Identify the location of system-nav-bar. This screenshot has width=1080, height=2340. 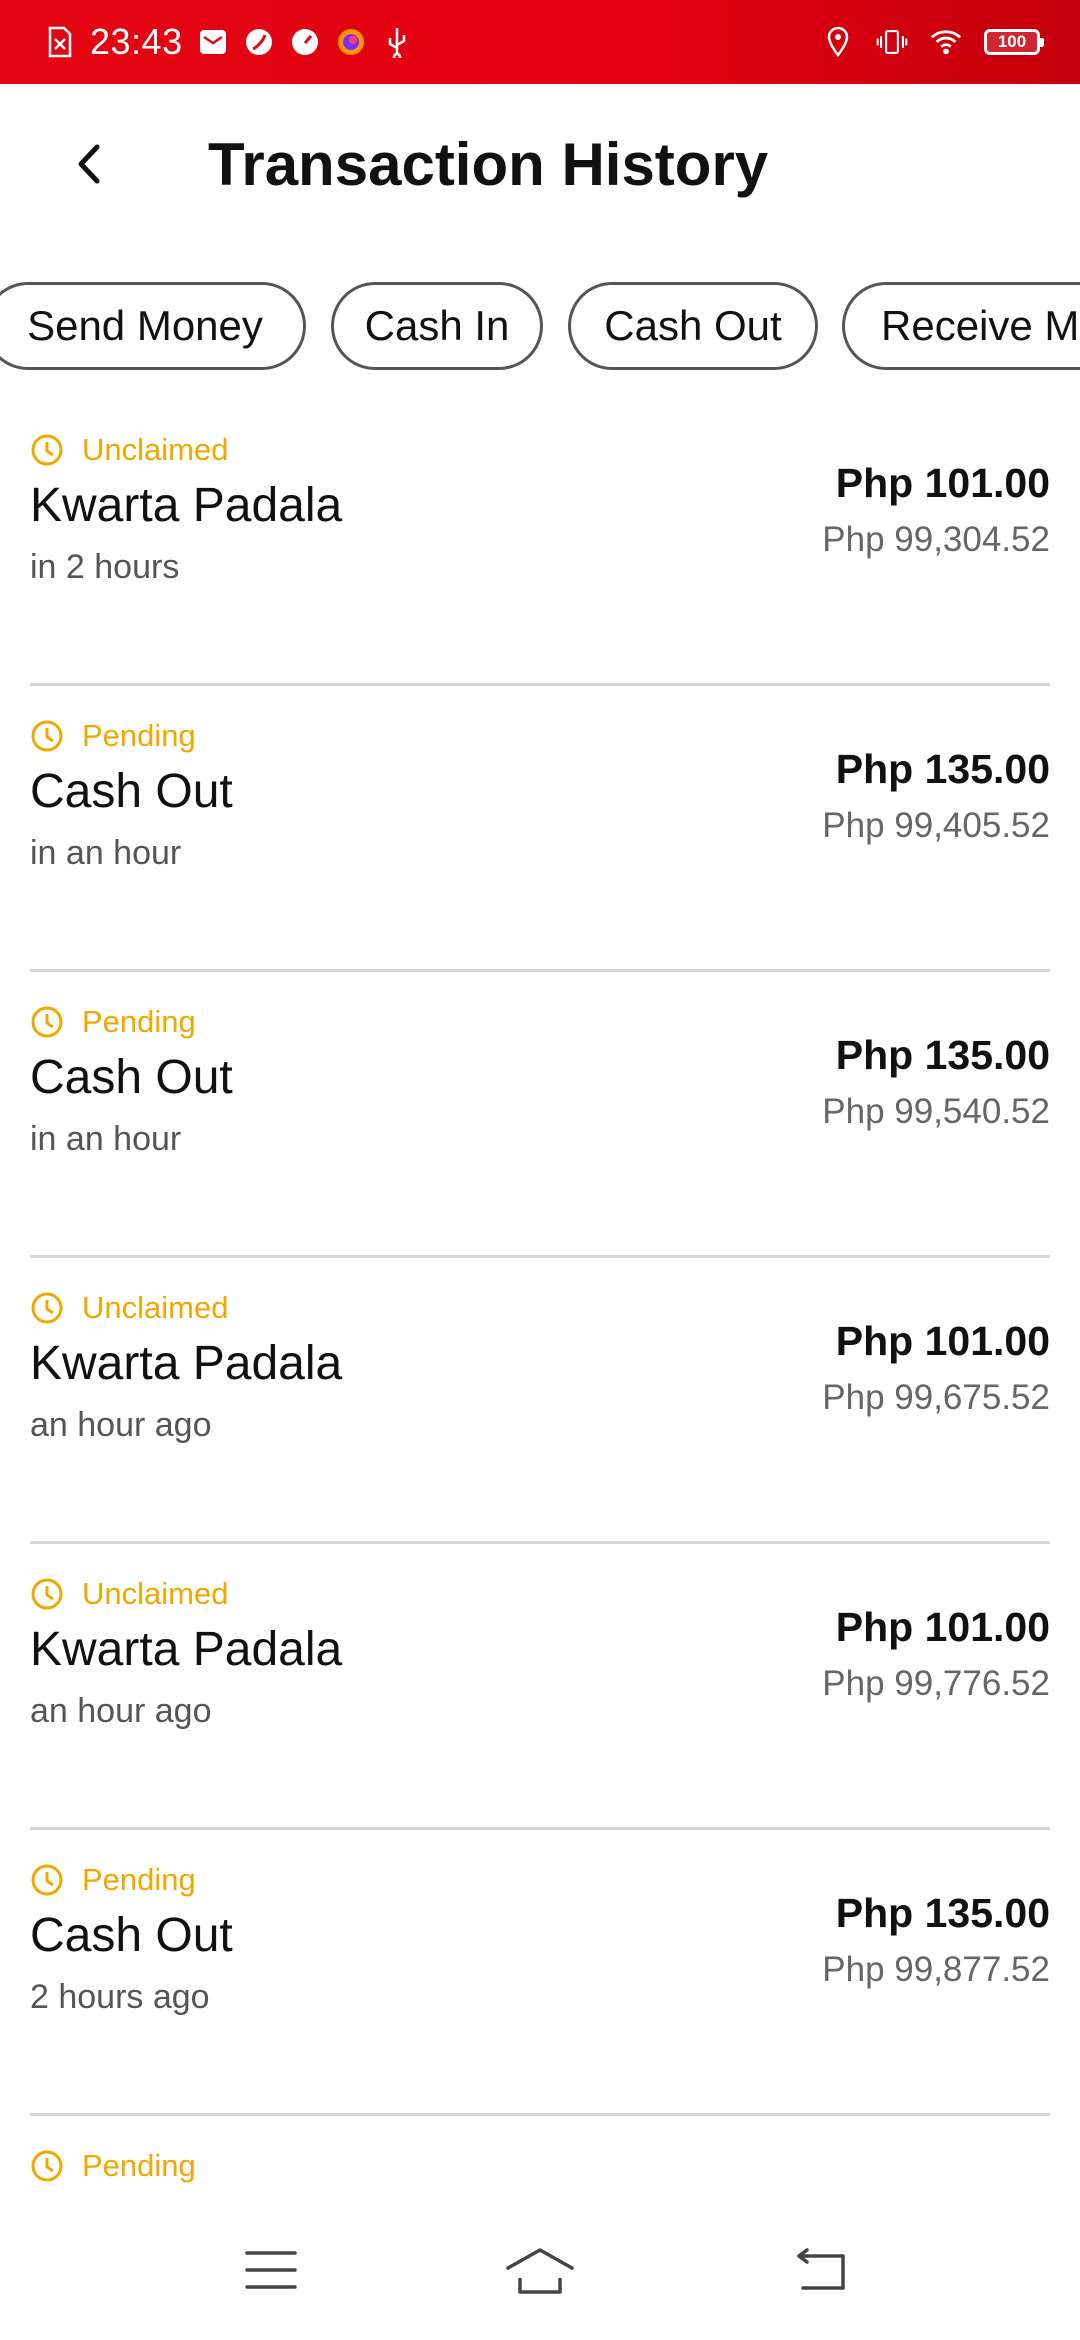
(540, 2270).